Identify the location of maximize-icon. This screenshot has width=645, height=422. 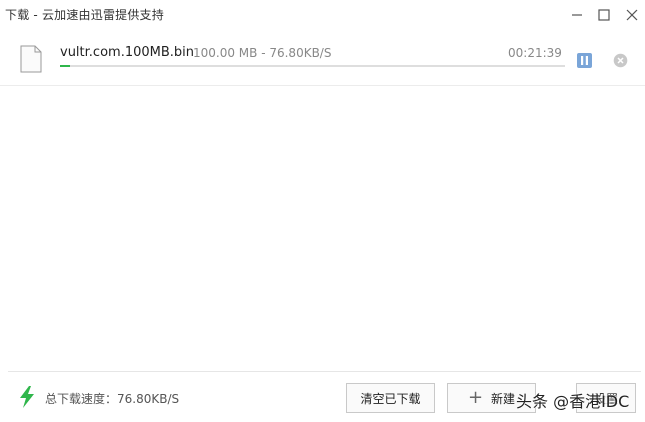
(604, 15).